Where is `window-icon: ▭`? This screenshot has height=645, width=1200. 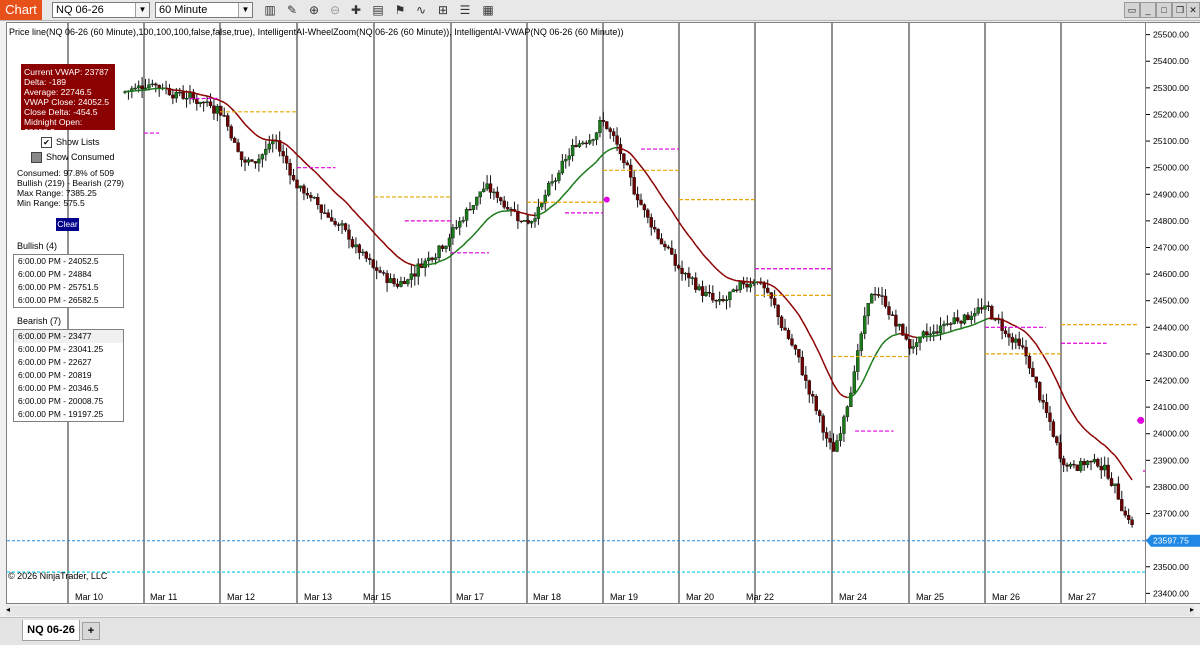
window-icon: ▭ is located at coordinates (1132, 10).